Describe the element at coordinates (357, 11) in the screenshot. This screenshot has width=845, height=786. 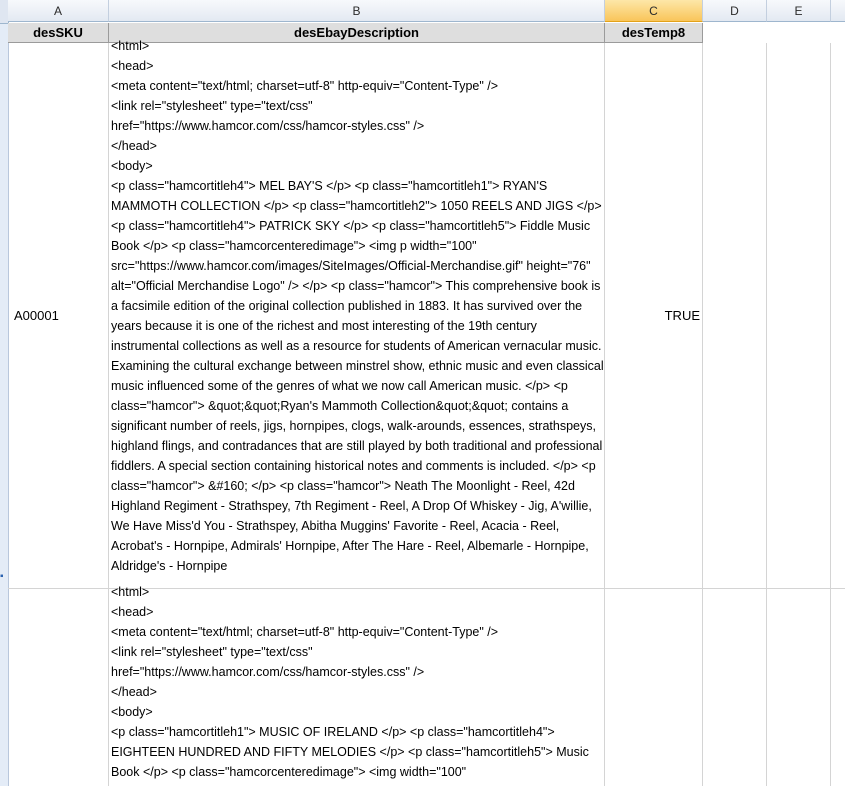
I see `column-header-b: B` at that location.